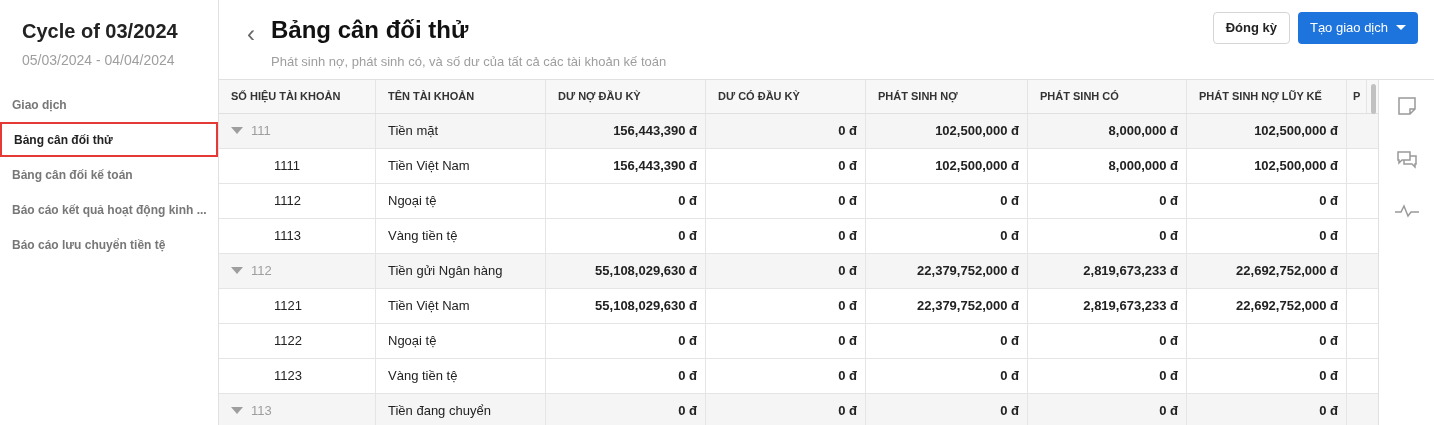 The height and width of the screenshot is (425, 1434). I want to click on column-header: SỐ HIỆU TÀI KHOẢN, so click(286, 97).